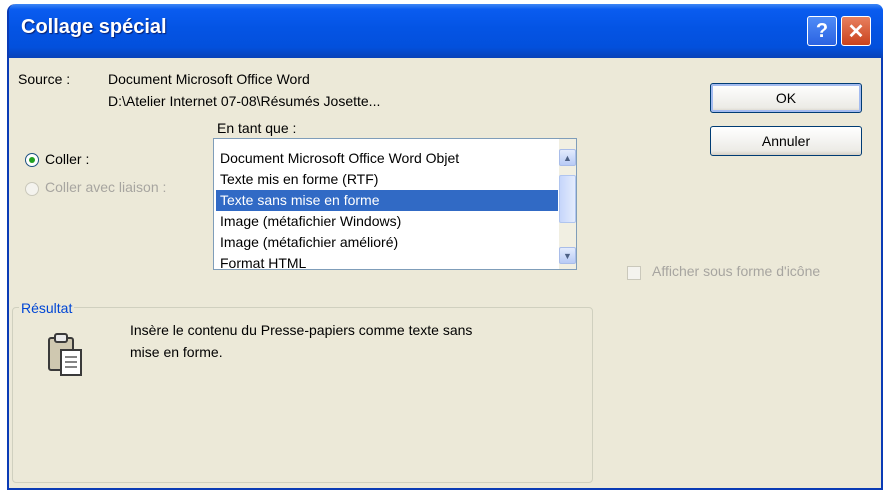 Image resolution: width=883 pixels, height=490 pixels. What do you see at coordinates (387, 179) in the screenshot?
I see `list-item: Texte mis en forme (RTF)` at bounding box center [387, 179].